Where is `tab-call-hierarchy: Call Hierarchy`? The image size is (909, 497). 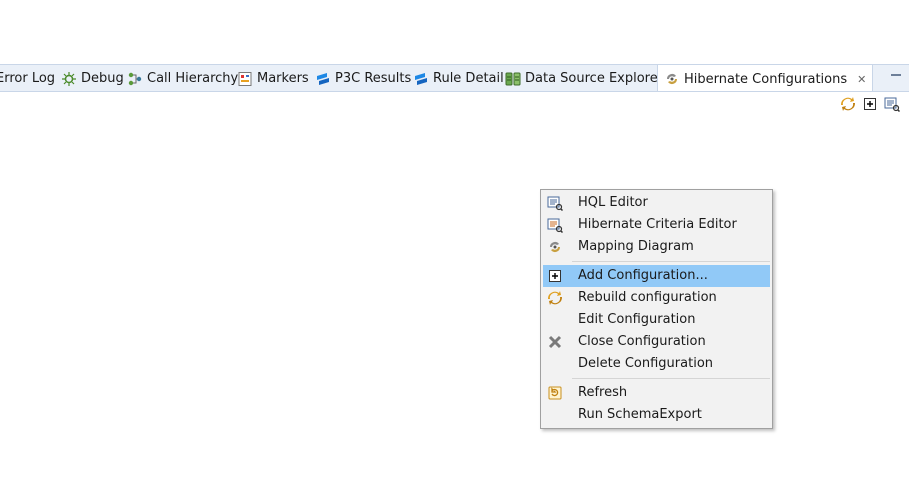 tab-call-hierarchy: Call Hierarchy is located at coordinates (183, 78).